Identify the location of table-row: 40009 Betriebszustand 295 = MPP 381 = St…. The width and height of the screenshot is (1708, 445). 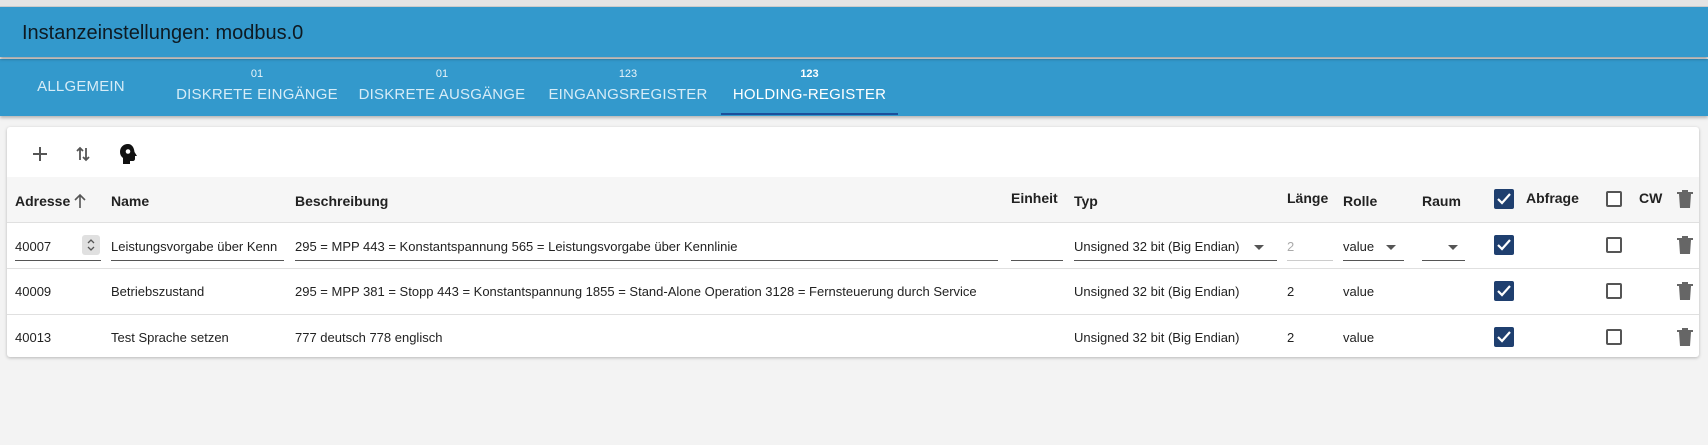
(853, 292).